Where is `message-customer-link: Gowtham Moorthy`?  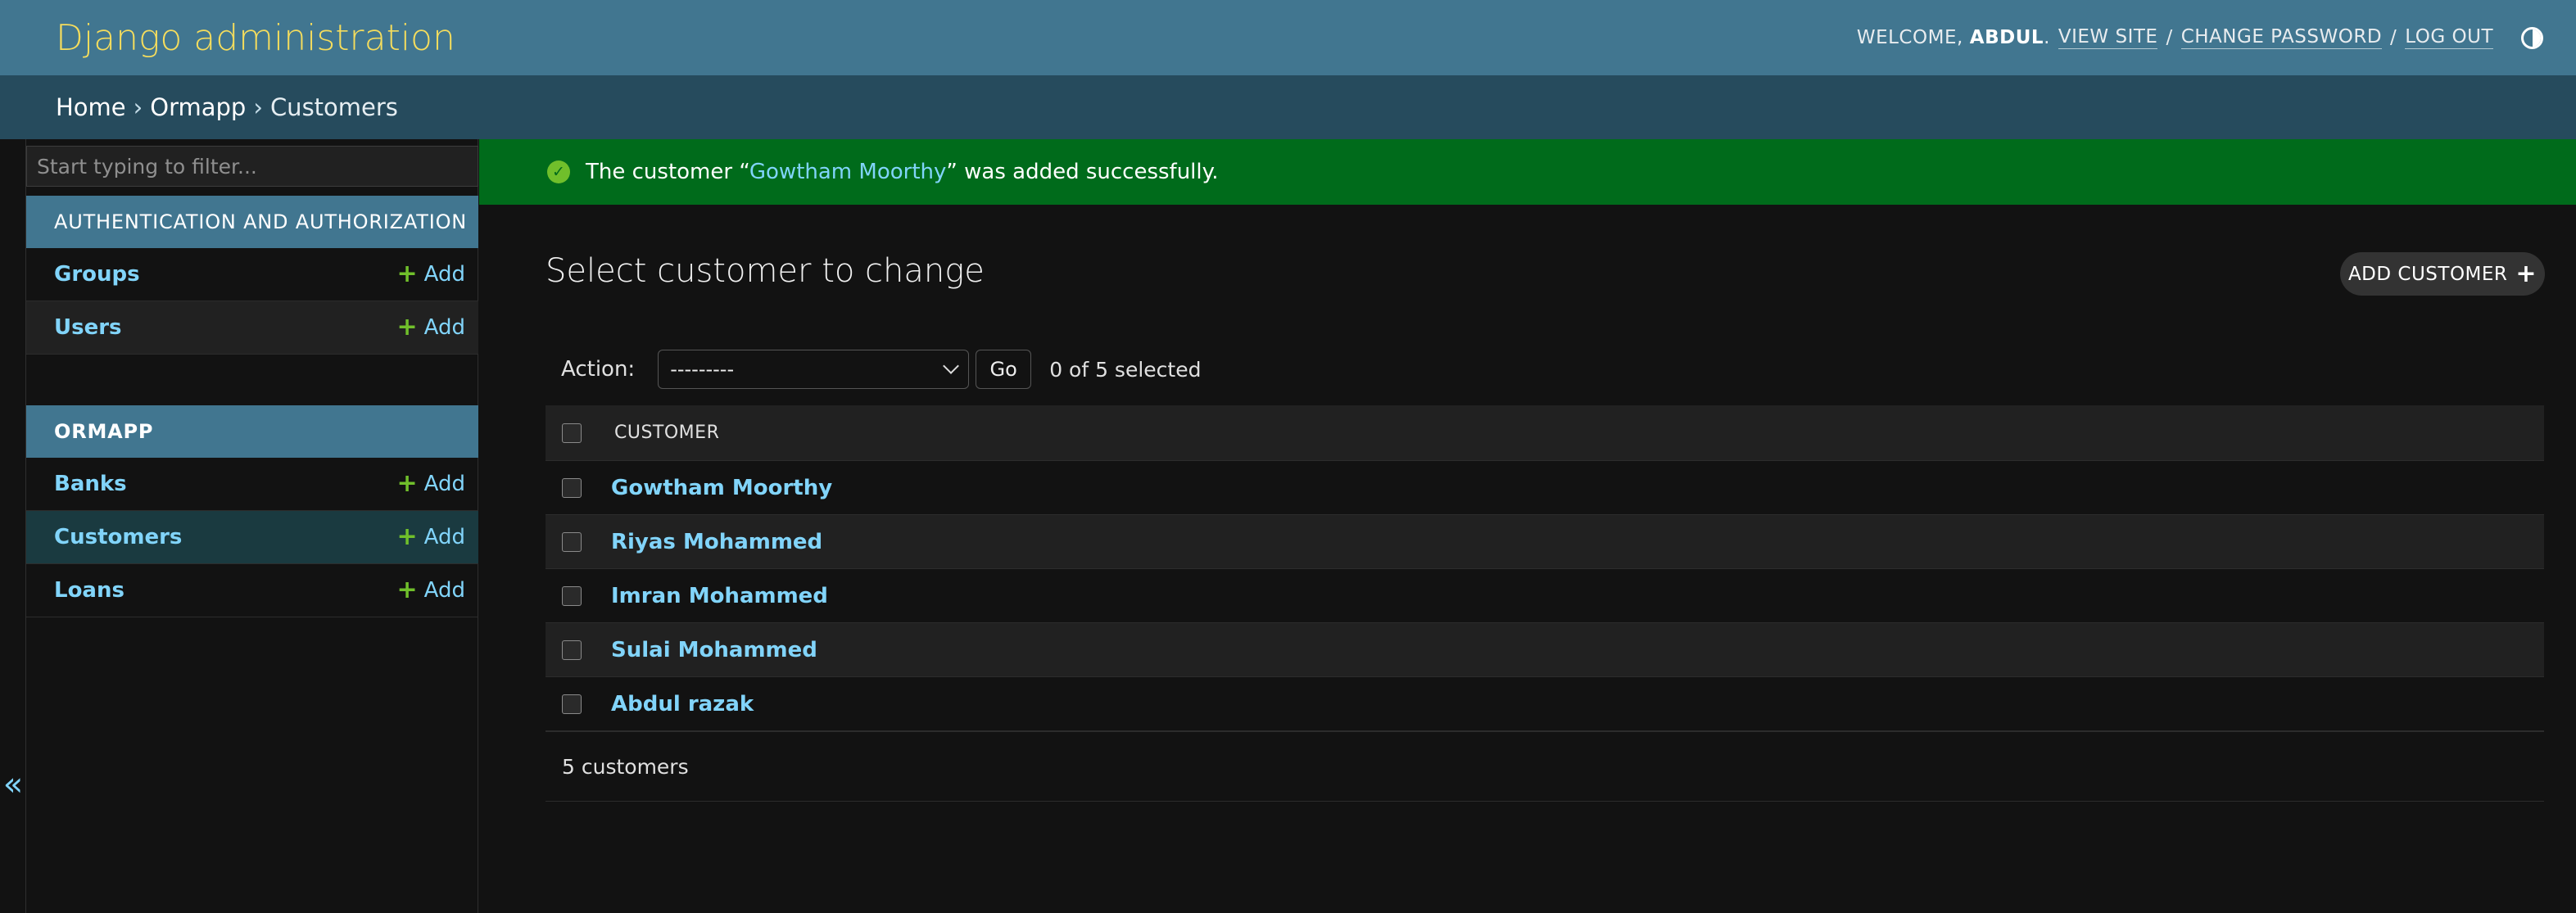 message-customer-link: Gowtham Moorthy is located at coordinates (848, 172).